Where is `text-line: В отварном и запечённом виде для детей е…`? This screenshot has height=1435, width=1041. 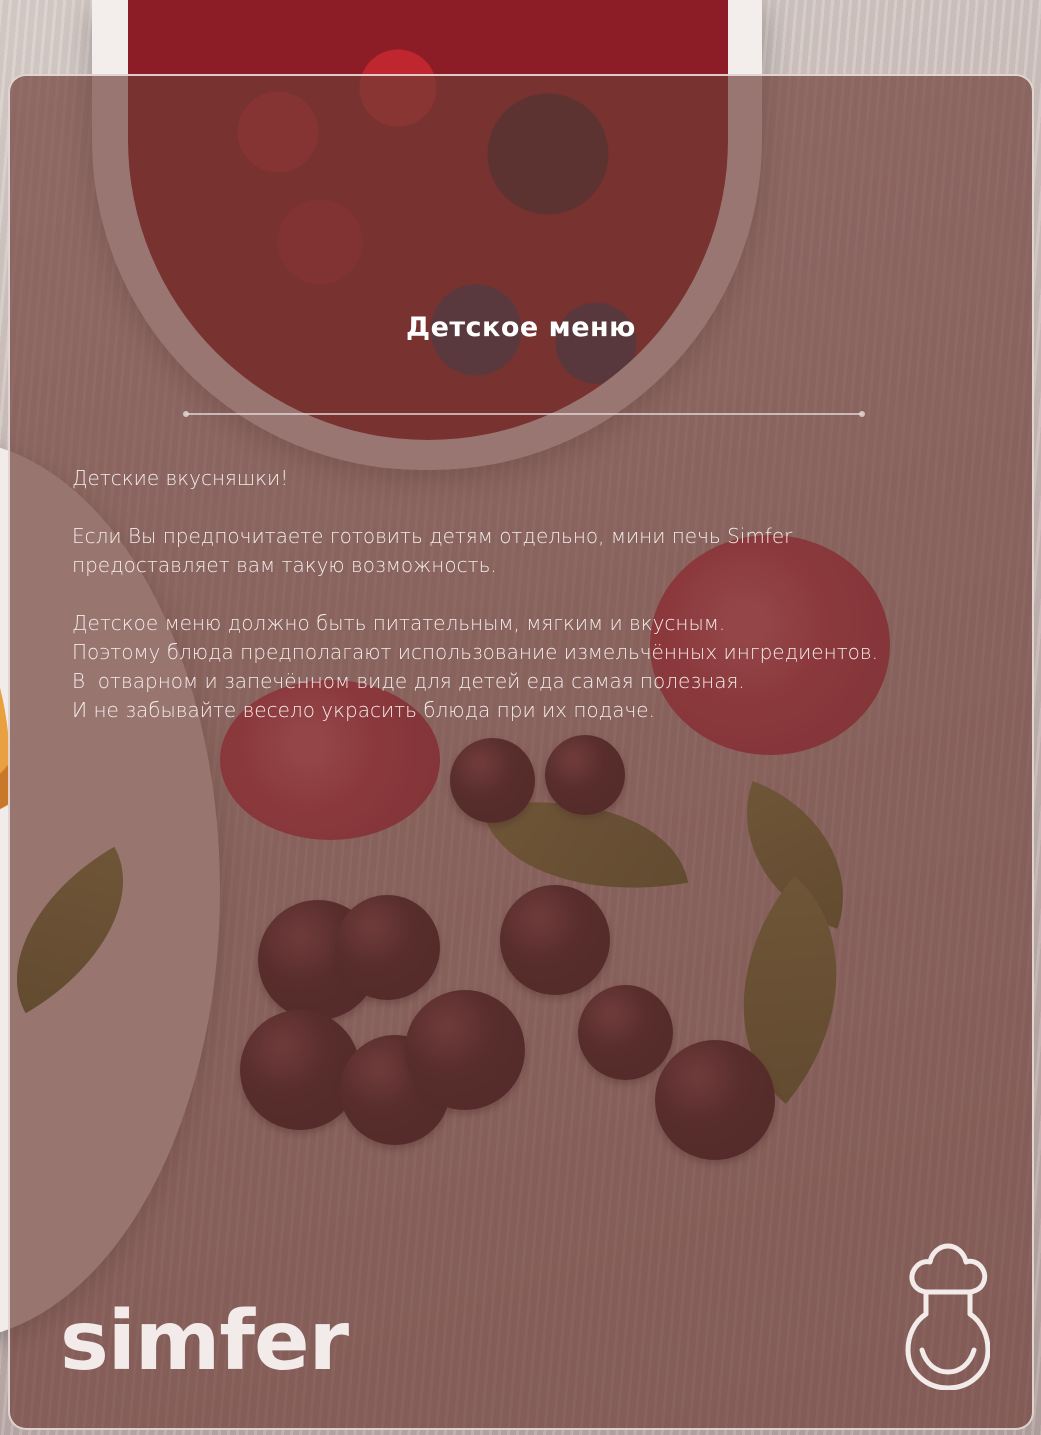 text-line: В отварном и запечённом виде для детей е… is located at coordinates (408, 681).